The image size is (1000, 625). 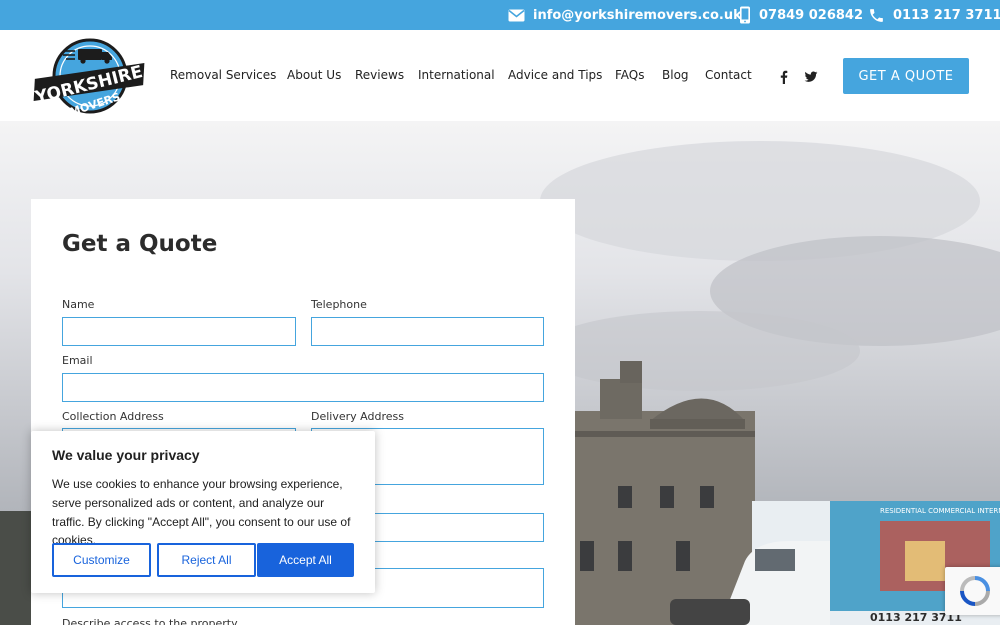 I want to click on nav-contact: Contact, so click(x=728, y=75).